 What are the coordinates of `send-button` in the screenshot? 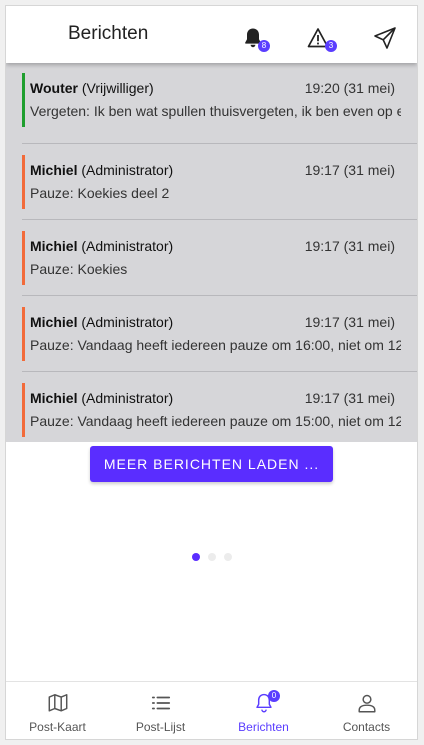 It's located at (386, 39).